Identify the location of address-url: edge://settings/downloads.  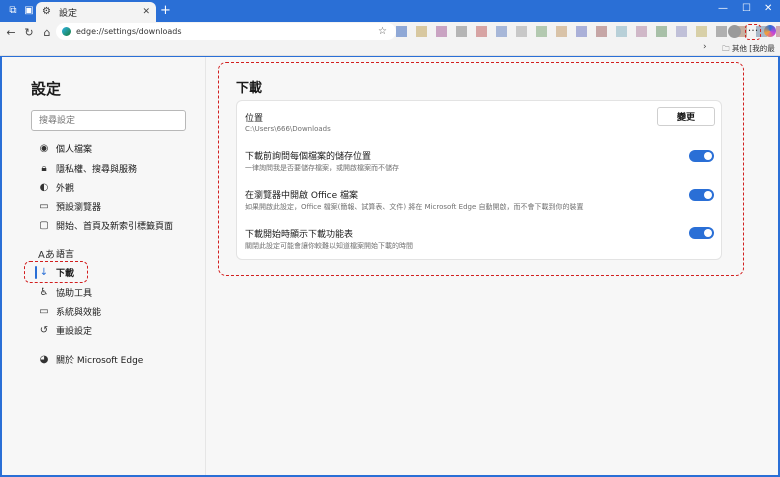
(129, 31).